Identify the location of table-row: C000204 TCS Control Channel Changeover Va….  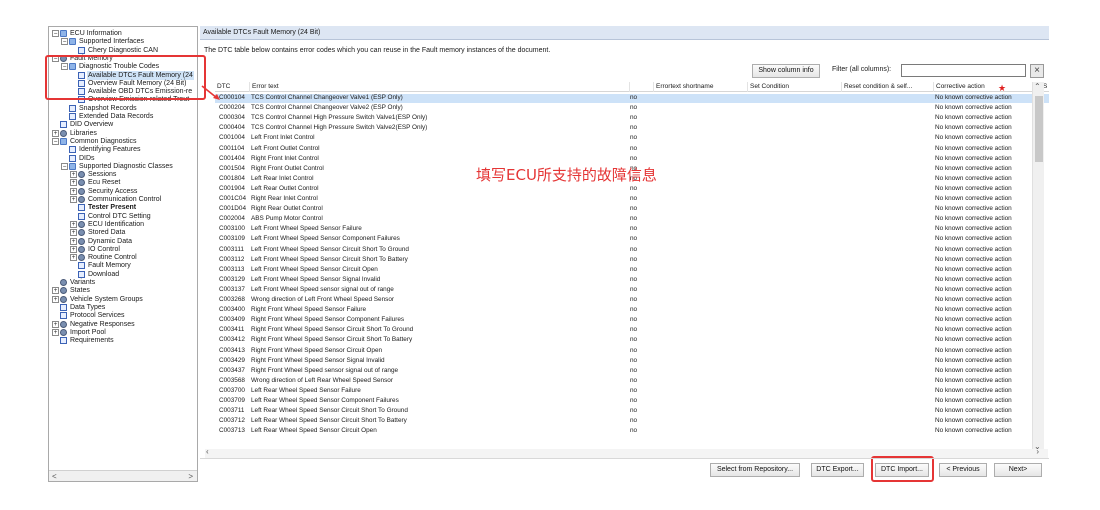
(632, 108).